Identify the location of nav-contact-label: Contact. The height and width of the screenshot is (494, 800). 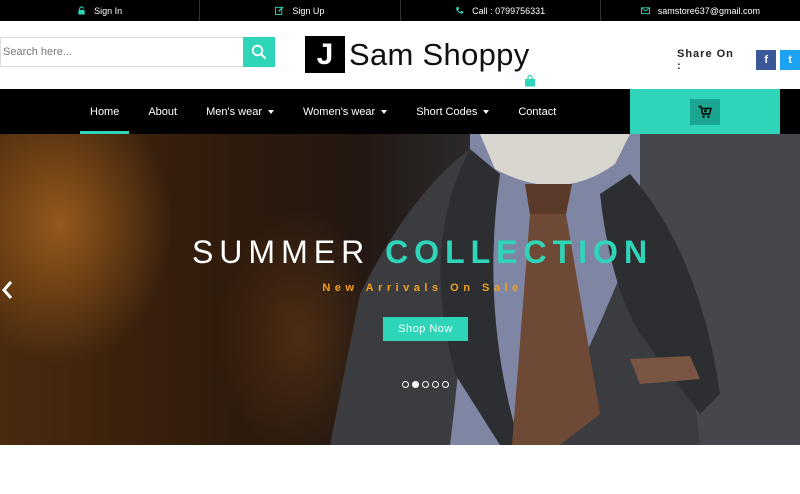
(537, 111).